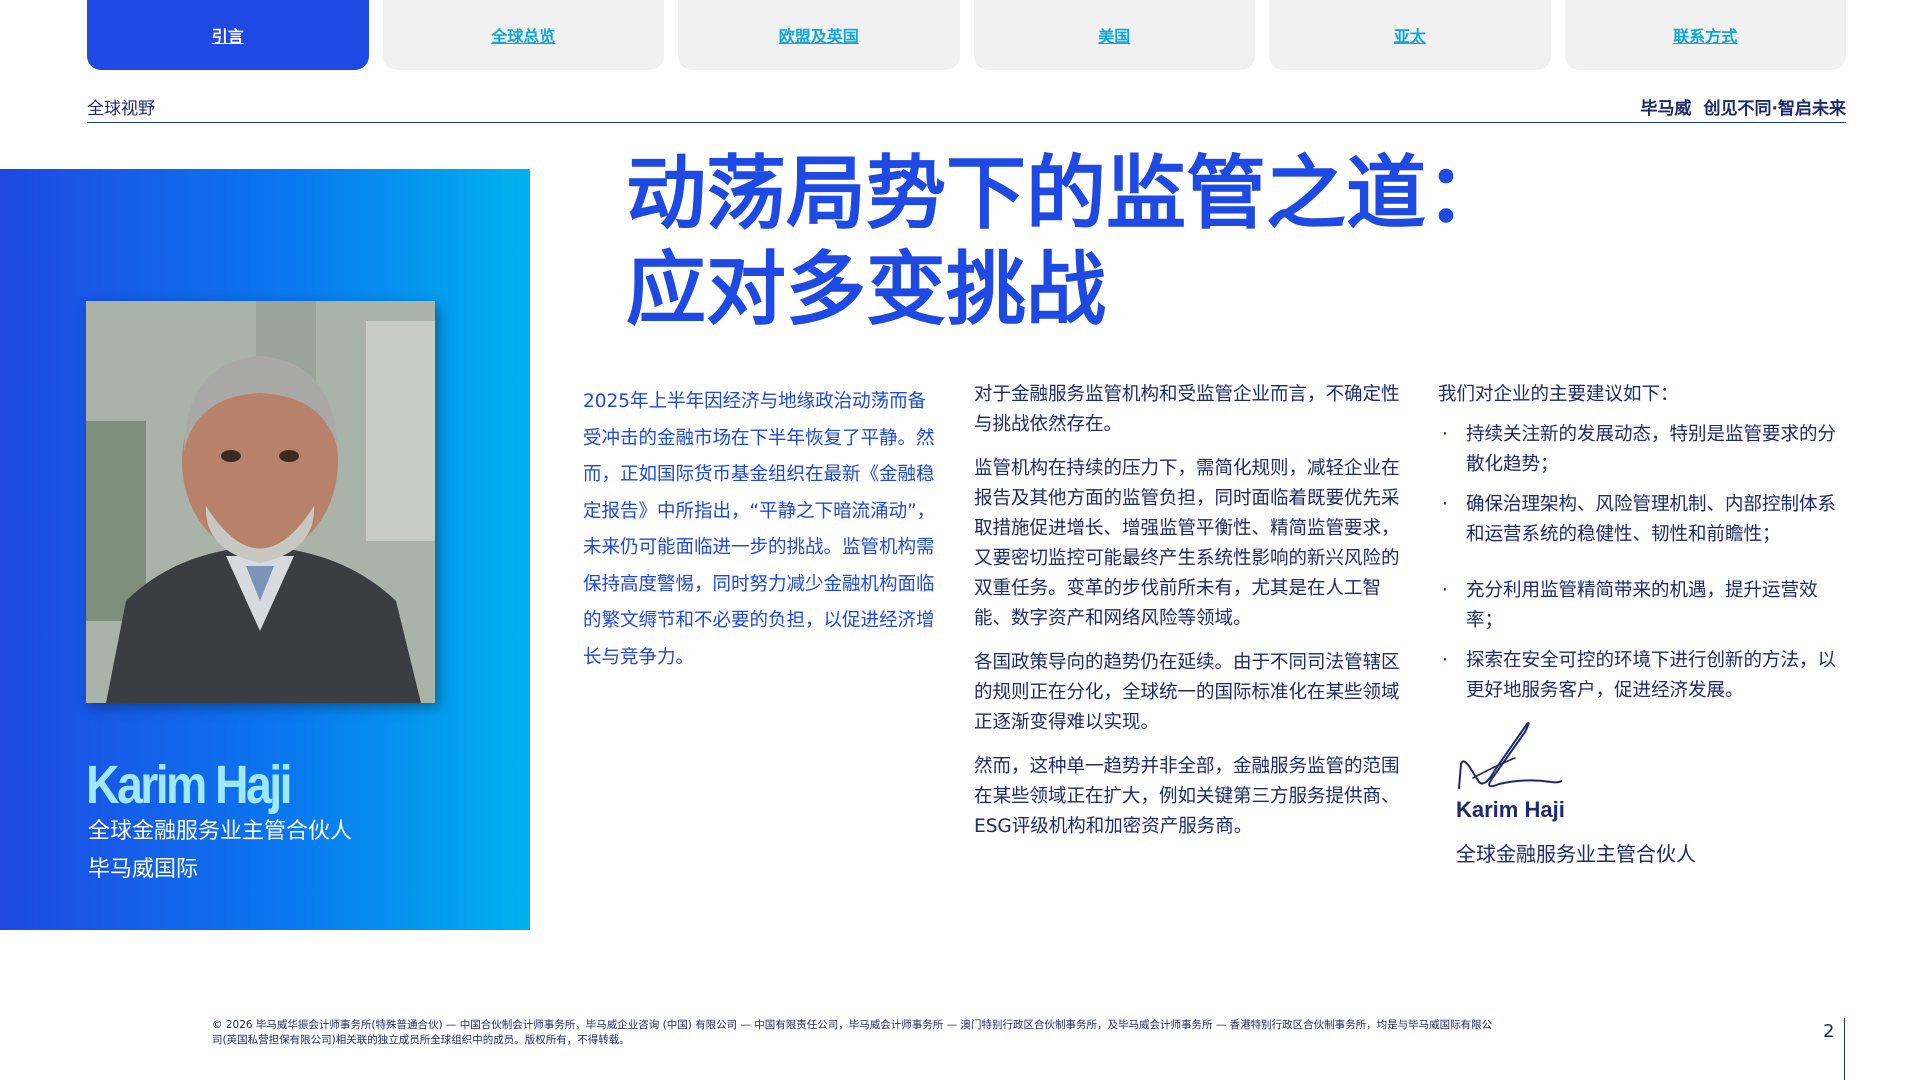  I want to click on tab-usa: 美国, so click(1114, 35).